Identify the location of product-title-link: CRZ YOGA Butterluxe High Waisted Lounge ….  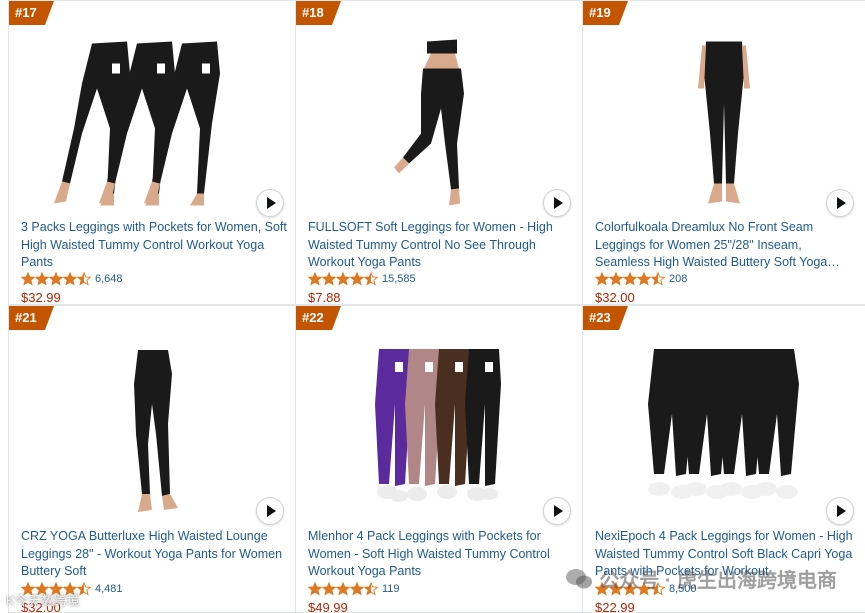
(154, 554).